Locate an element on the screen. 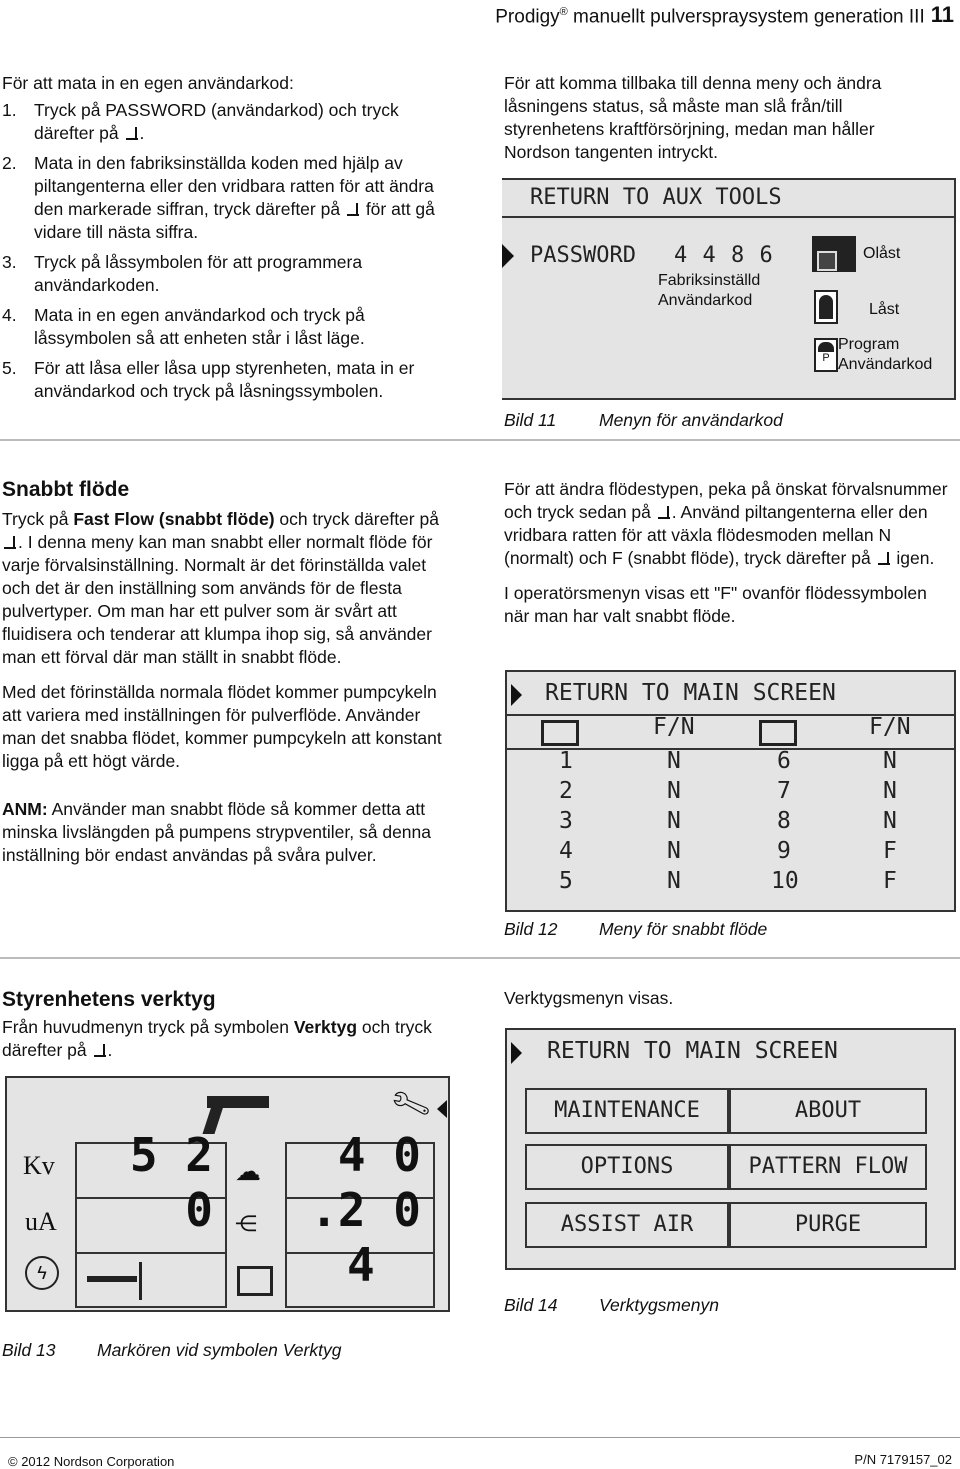 This screenshot has height=1469, width=960. caption-number: Bild 14 is located at coordinates (531, 1305).